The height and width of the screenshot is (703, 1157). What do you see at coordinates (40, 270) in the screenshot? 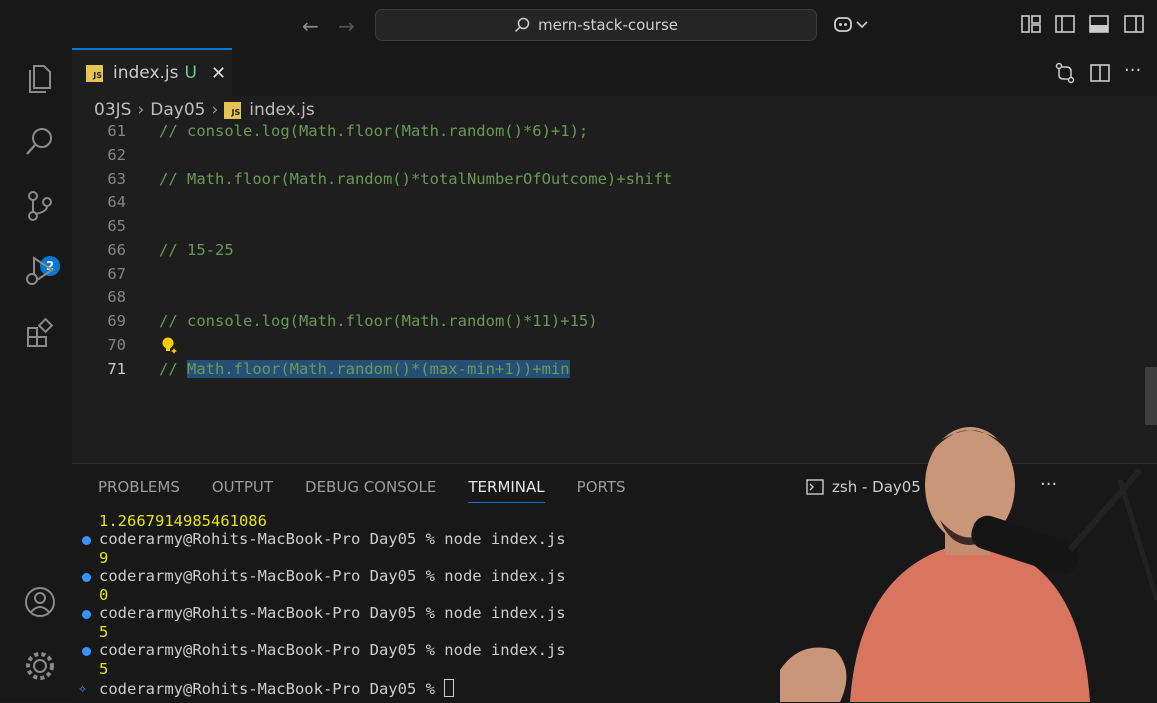
I see `run-debug-icon` at bounding box center [40, 270].